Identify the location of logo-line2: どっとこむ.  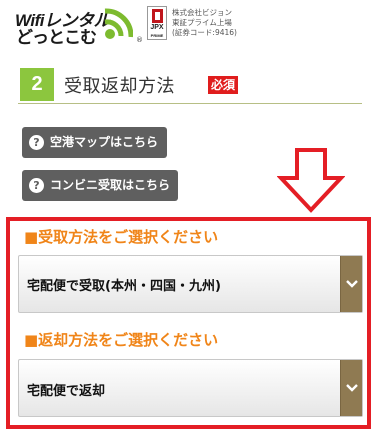
(56, 38).